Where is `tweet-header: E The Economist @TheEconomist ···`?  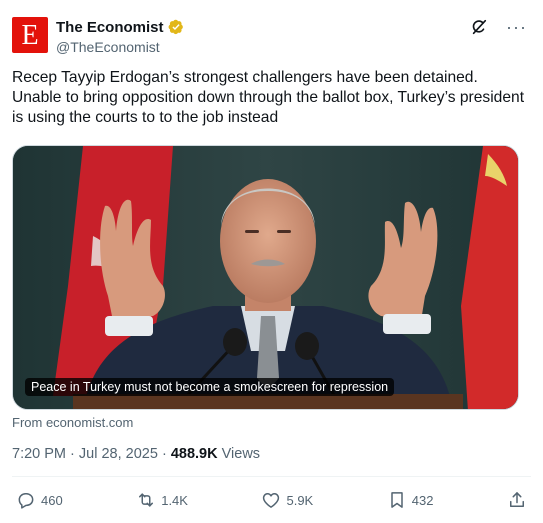
tweet-header: E The Economist @TheEconomist ··· is located at coordinates (271, 36).